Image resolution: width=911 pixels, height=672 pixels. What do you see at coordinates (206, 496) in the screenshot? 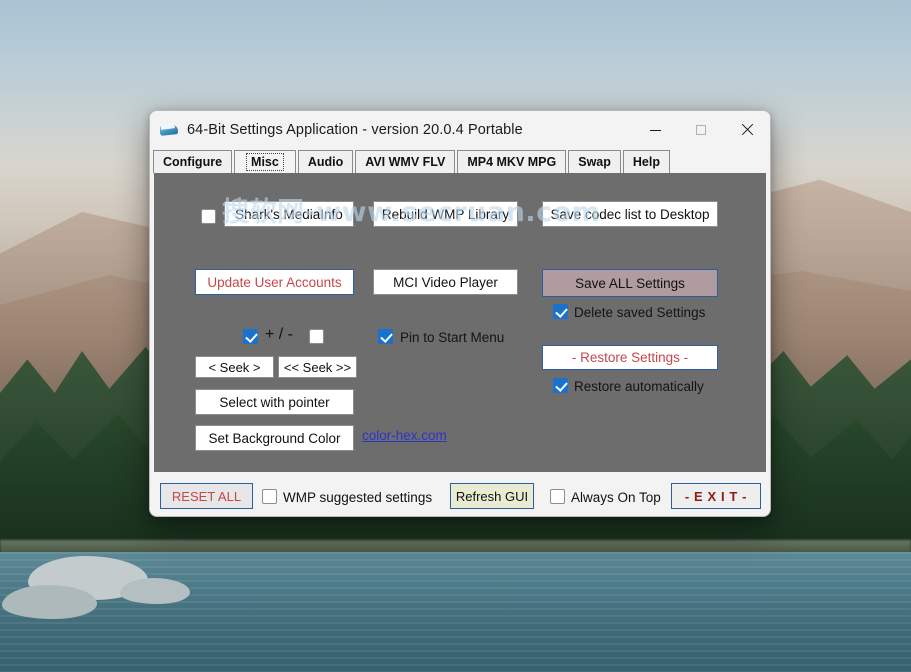
I see `reset-all-button: RESET ALL` at bounding box center [206, 496].